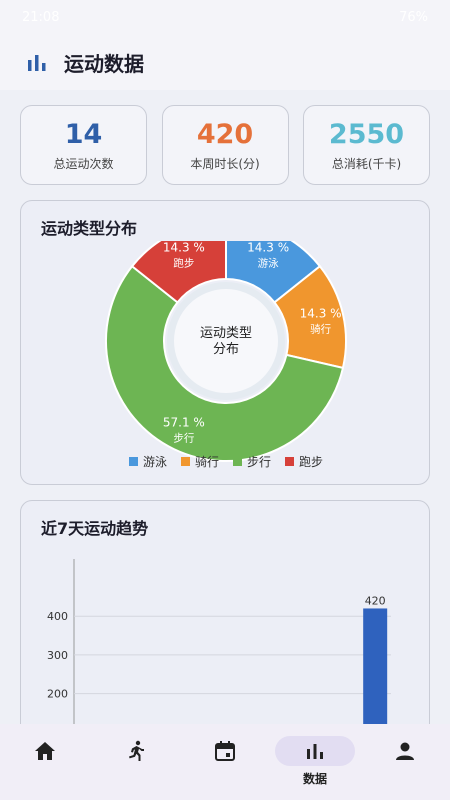 Image resolution: width=450 pixels, height=800 pixels. What do you see at coordinates (83, 134) in the screenshot?
I see `stat-value: 14` at bounding box center [83, 134].